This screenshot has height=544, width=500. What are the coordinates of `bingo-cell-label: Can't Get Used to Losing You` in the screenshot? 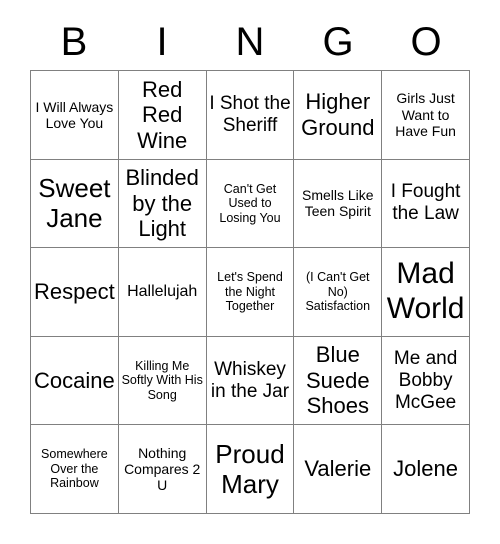 It's located at (250, 203).